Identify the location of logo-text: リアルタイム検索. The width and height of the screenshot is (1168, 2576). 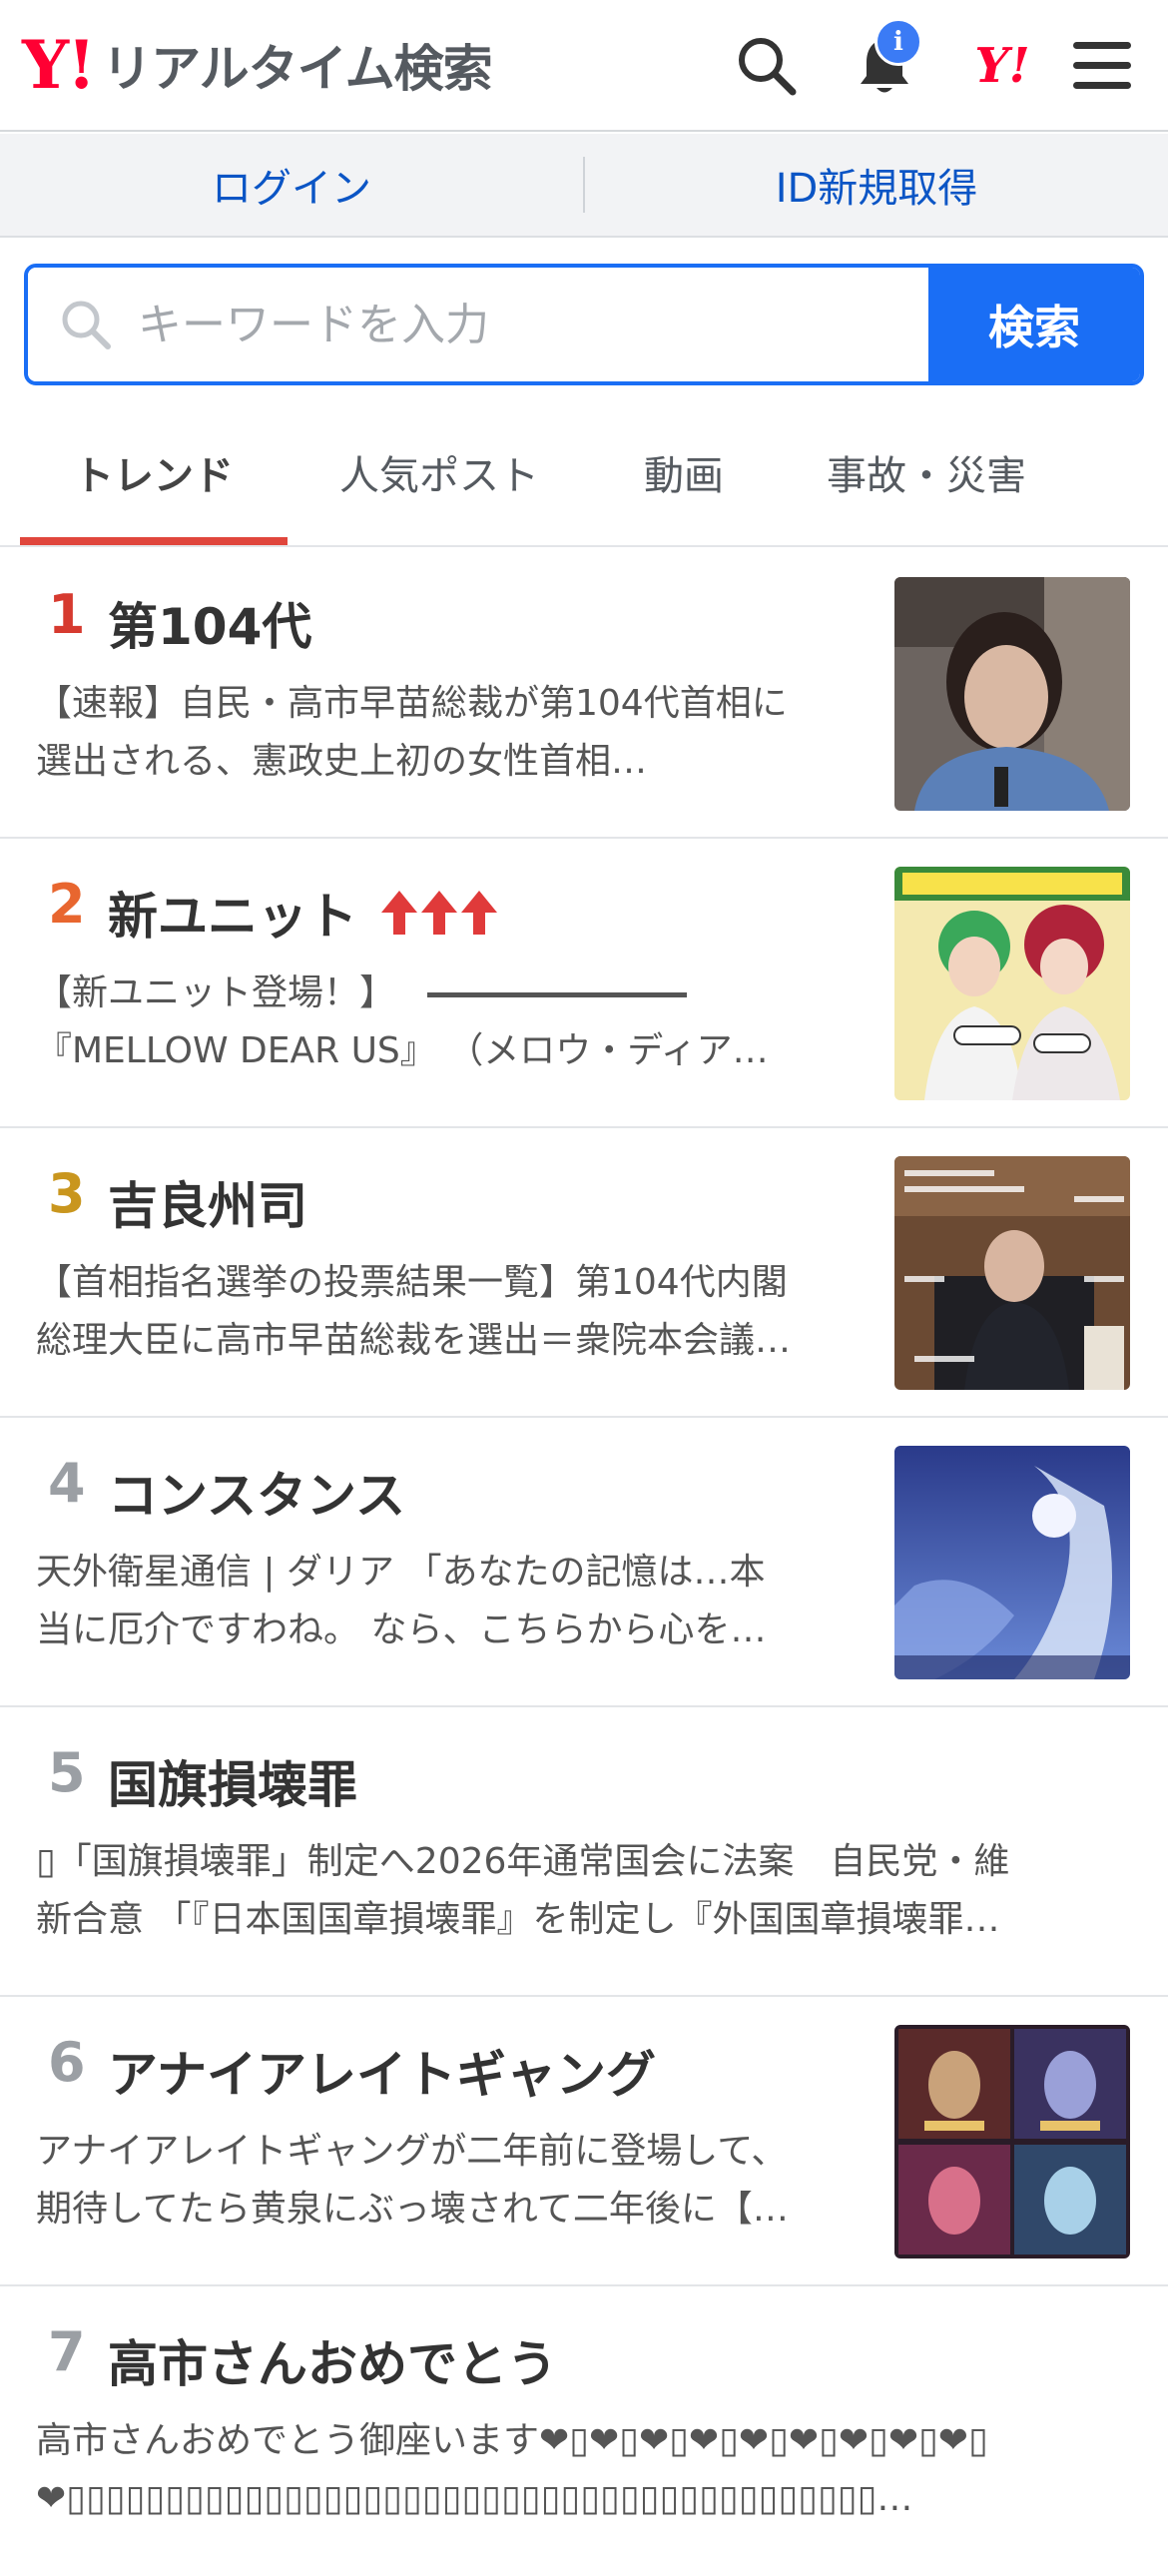
(297, 69).